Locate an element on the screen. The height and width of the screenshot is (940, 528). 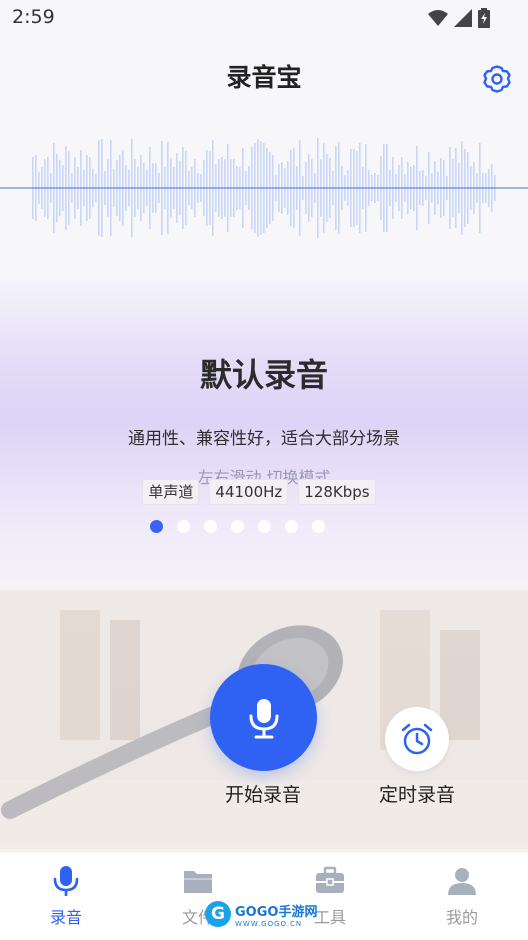
toolbox-icon is located at coordinates (330, 879).